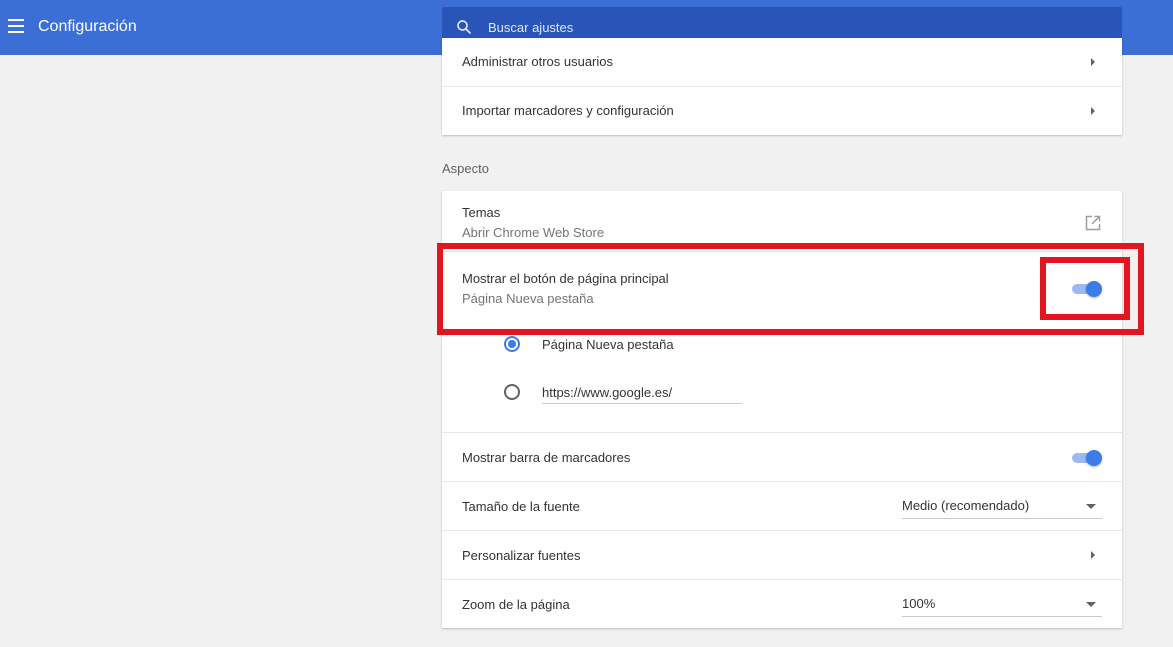 This screenshot has width=1173, height=647. Describe the element at coordinates (642, 393) in the screenshot. I see `custom-home-url-input` at that location.